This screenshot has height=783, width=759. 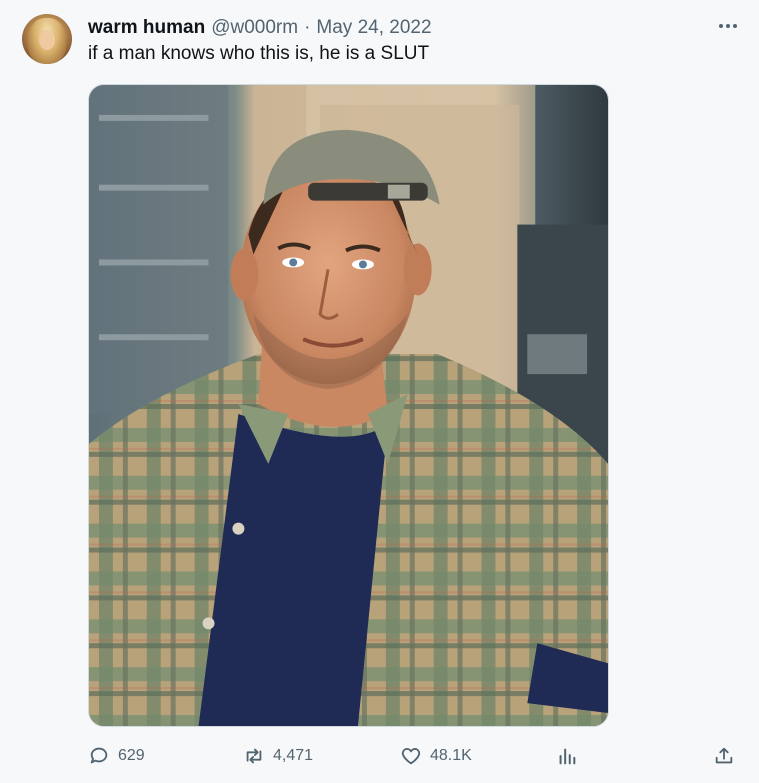 I want to click on share-icon, so click(x=724, y=755).